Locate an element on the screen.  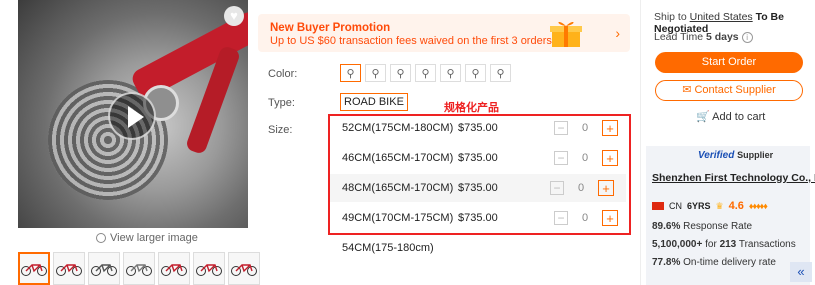
size-row: 54CM(175-180cm) is located at coordinates (486, 248).